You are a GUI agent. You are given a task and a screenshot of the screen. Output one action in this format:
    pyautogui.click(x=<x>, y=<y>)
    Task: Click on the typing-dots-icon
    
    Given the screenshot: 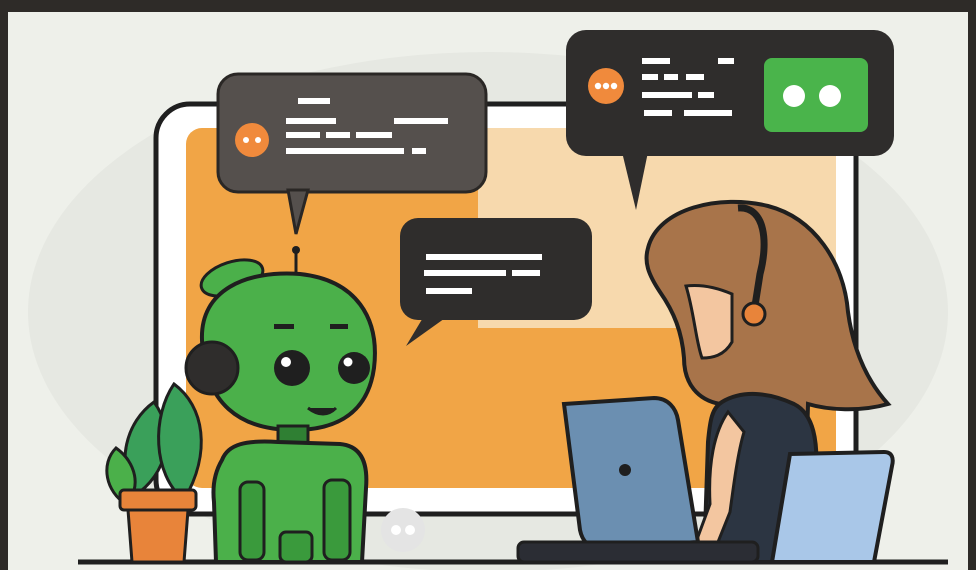 What is the action you would take?
    pyautogui.click(x=252, y=140)
    